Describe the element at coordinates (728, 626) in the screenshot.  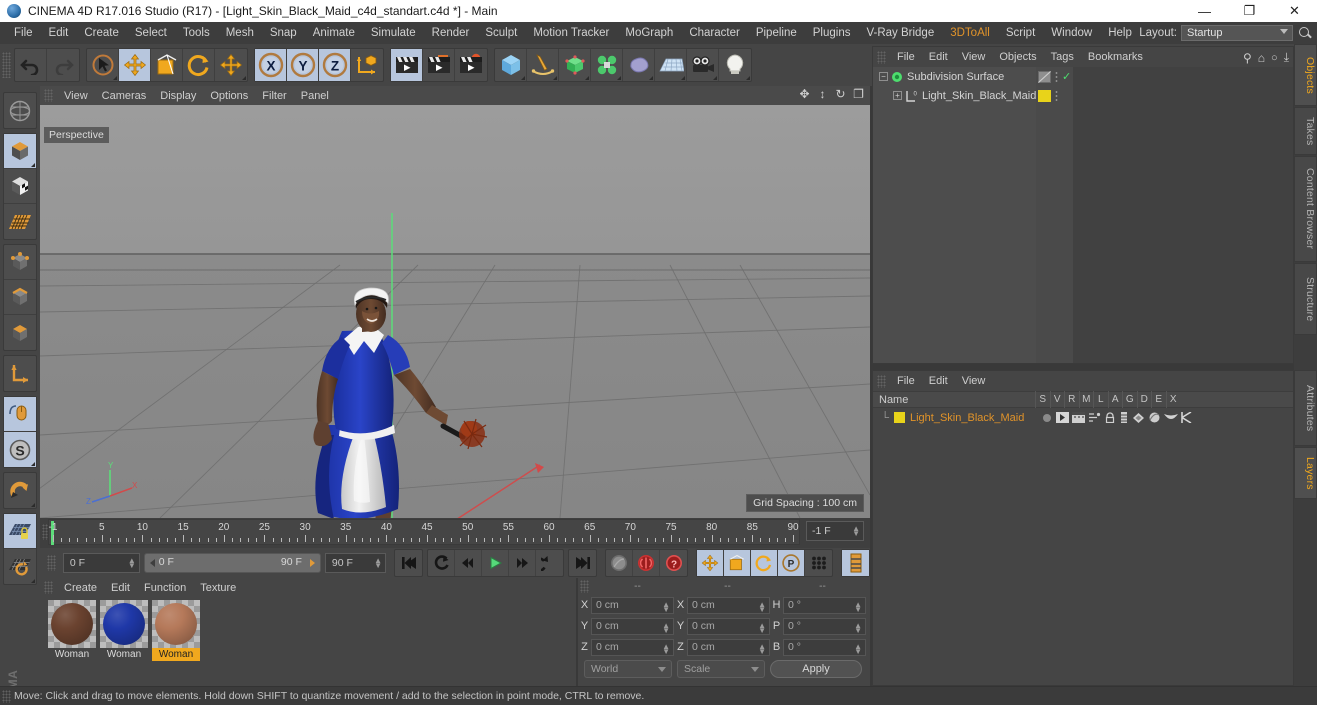
I see `size-y-input: 0 cm ▲ ▼` at that location.